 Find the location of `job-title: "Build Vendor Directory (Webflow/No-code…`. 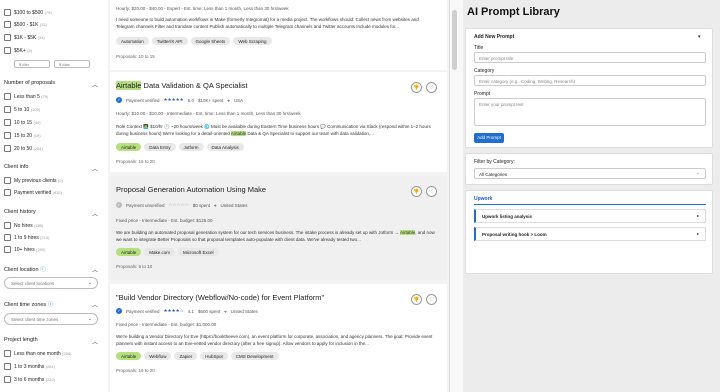

job-title: "Build Vendor Directory (Webflow/No-code… is located at coordinates (220, 297).